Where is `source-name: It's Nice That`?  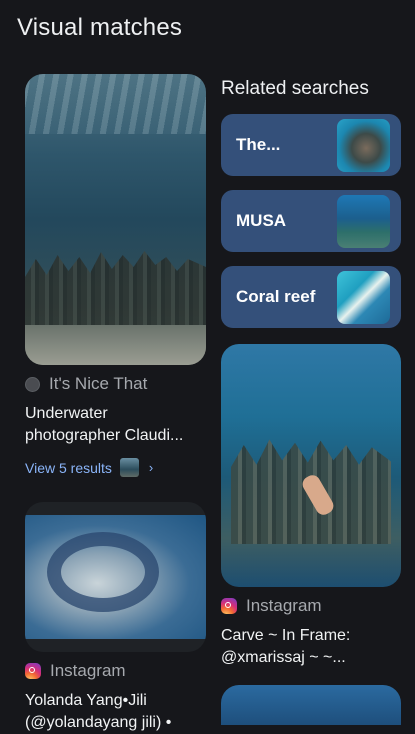
source-name: It's Nice That is located at coordinates (98, 383).